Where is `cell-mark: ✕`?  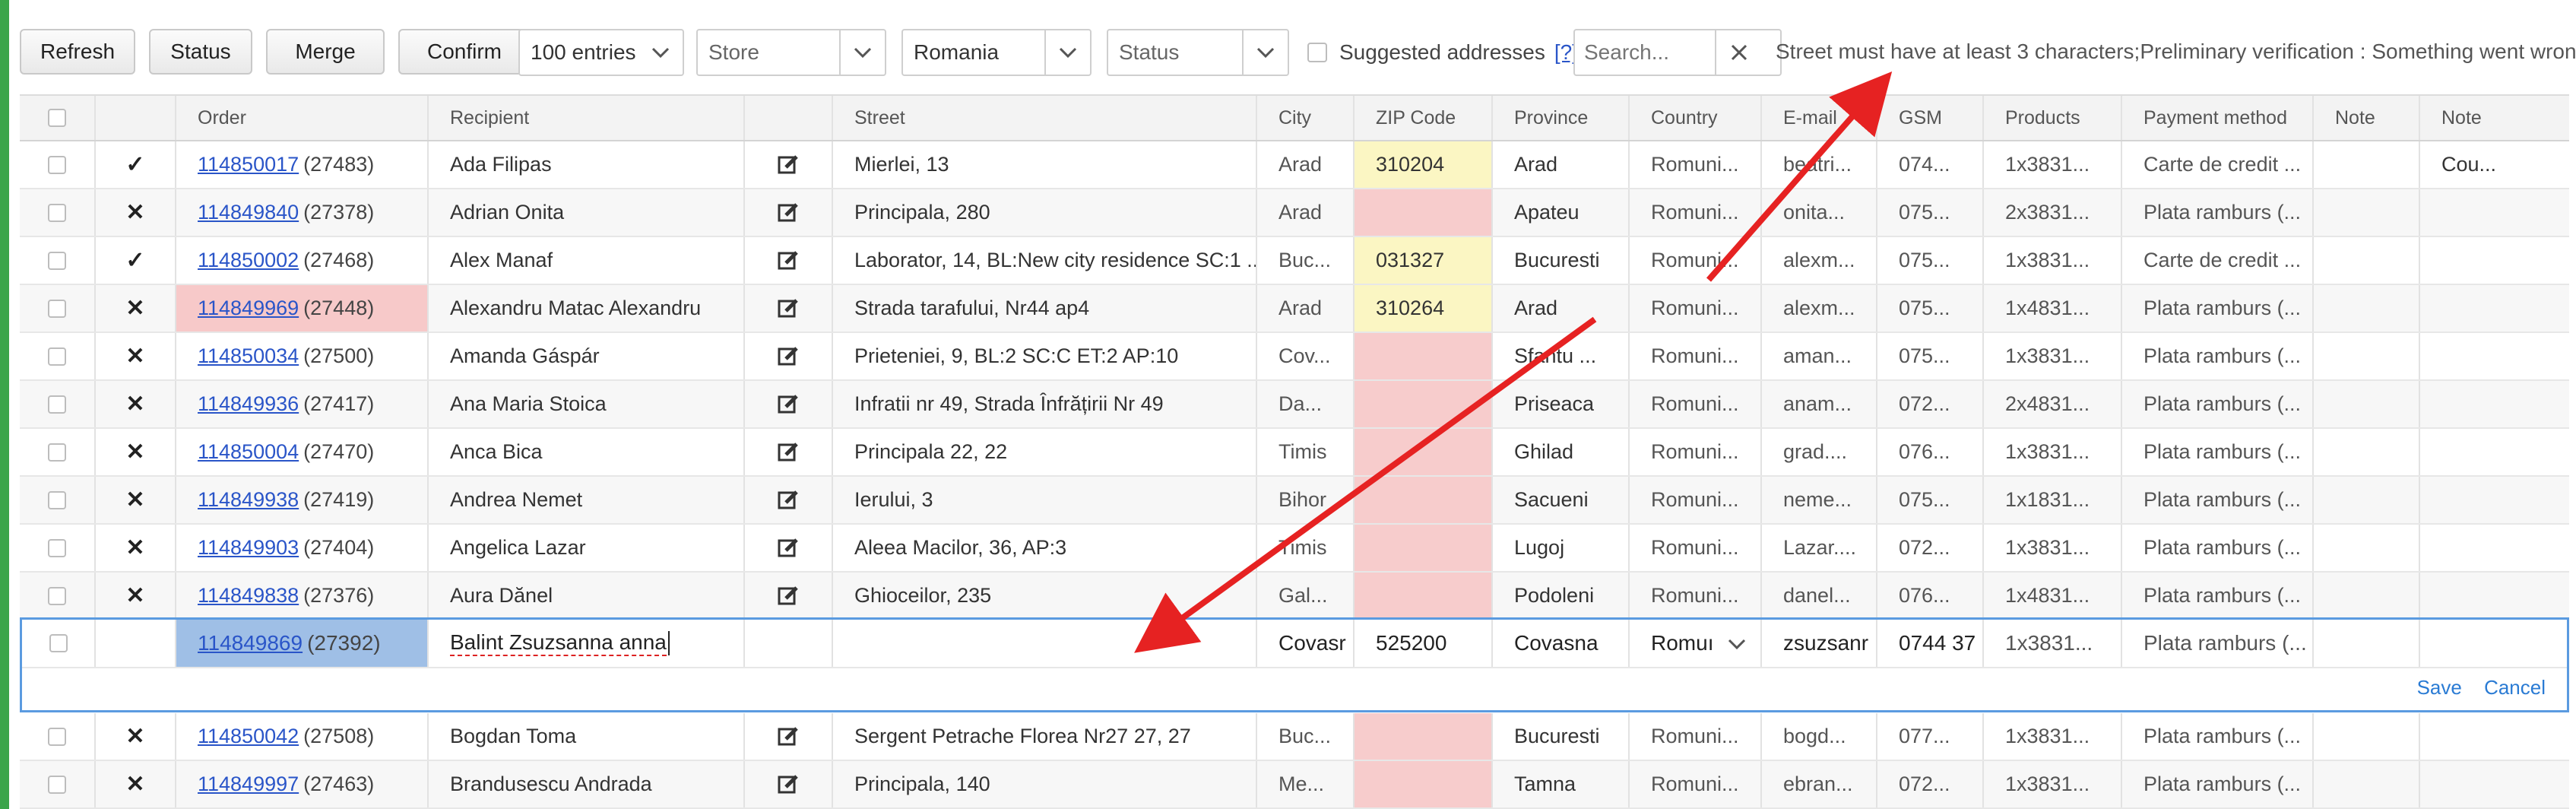
cell-mark: ✕ is located at coordinates (136, 784).